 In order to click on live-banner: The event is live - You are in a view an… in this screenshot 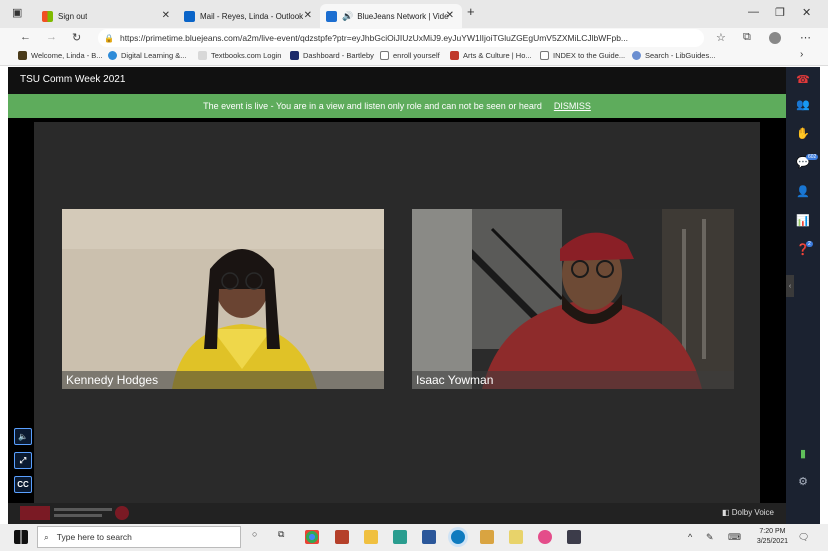, I will do `click(397, 106)`.